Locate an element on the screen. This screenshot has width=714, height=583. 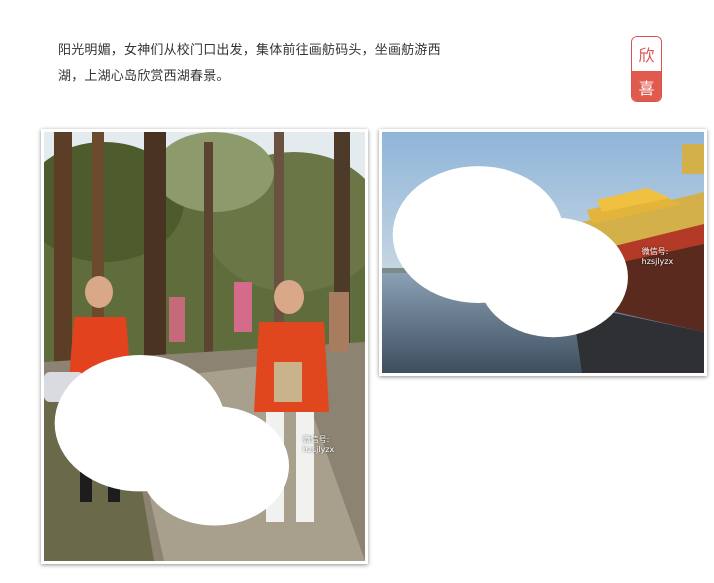
badge-bottom-char: 喜 is located at coordinates (646, 86).